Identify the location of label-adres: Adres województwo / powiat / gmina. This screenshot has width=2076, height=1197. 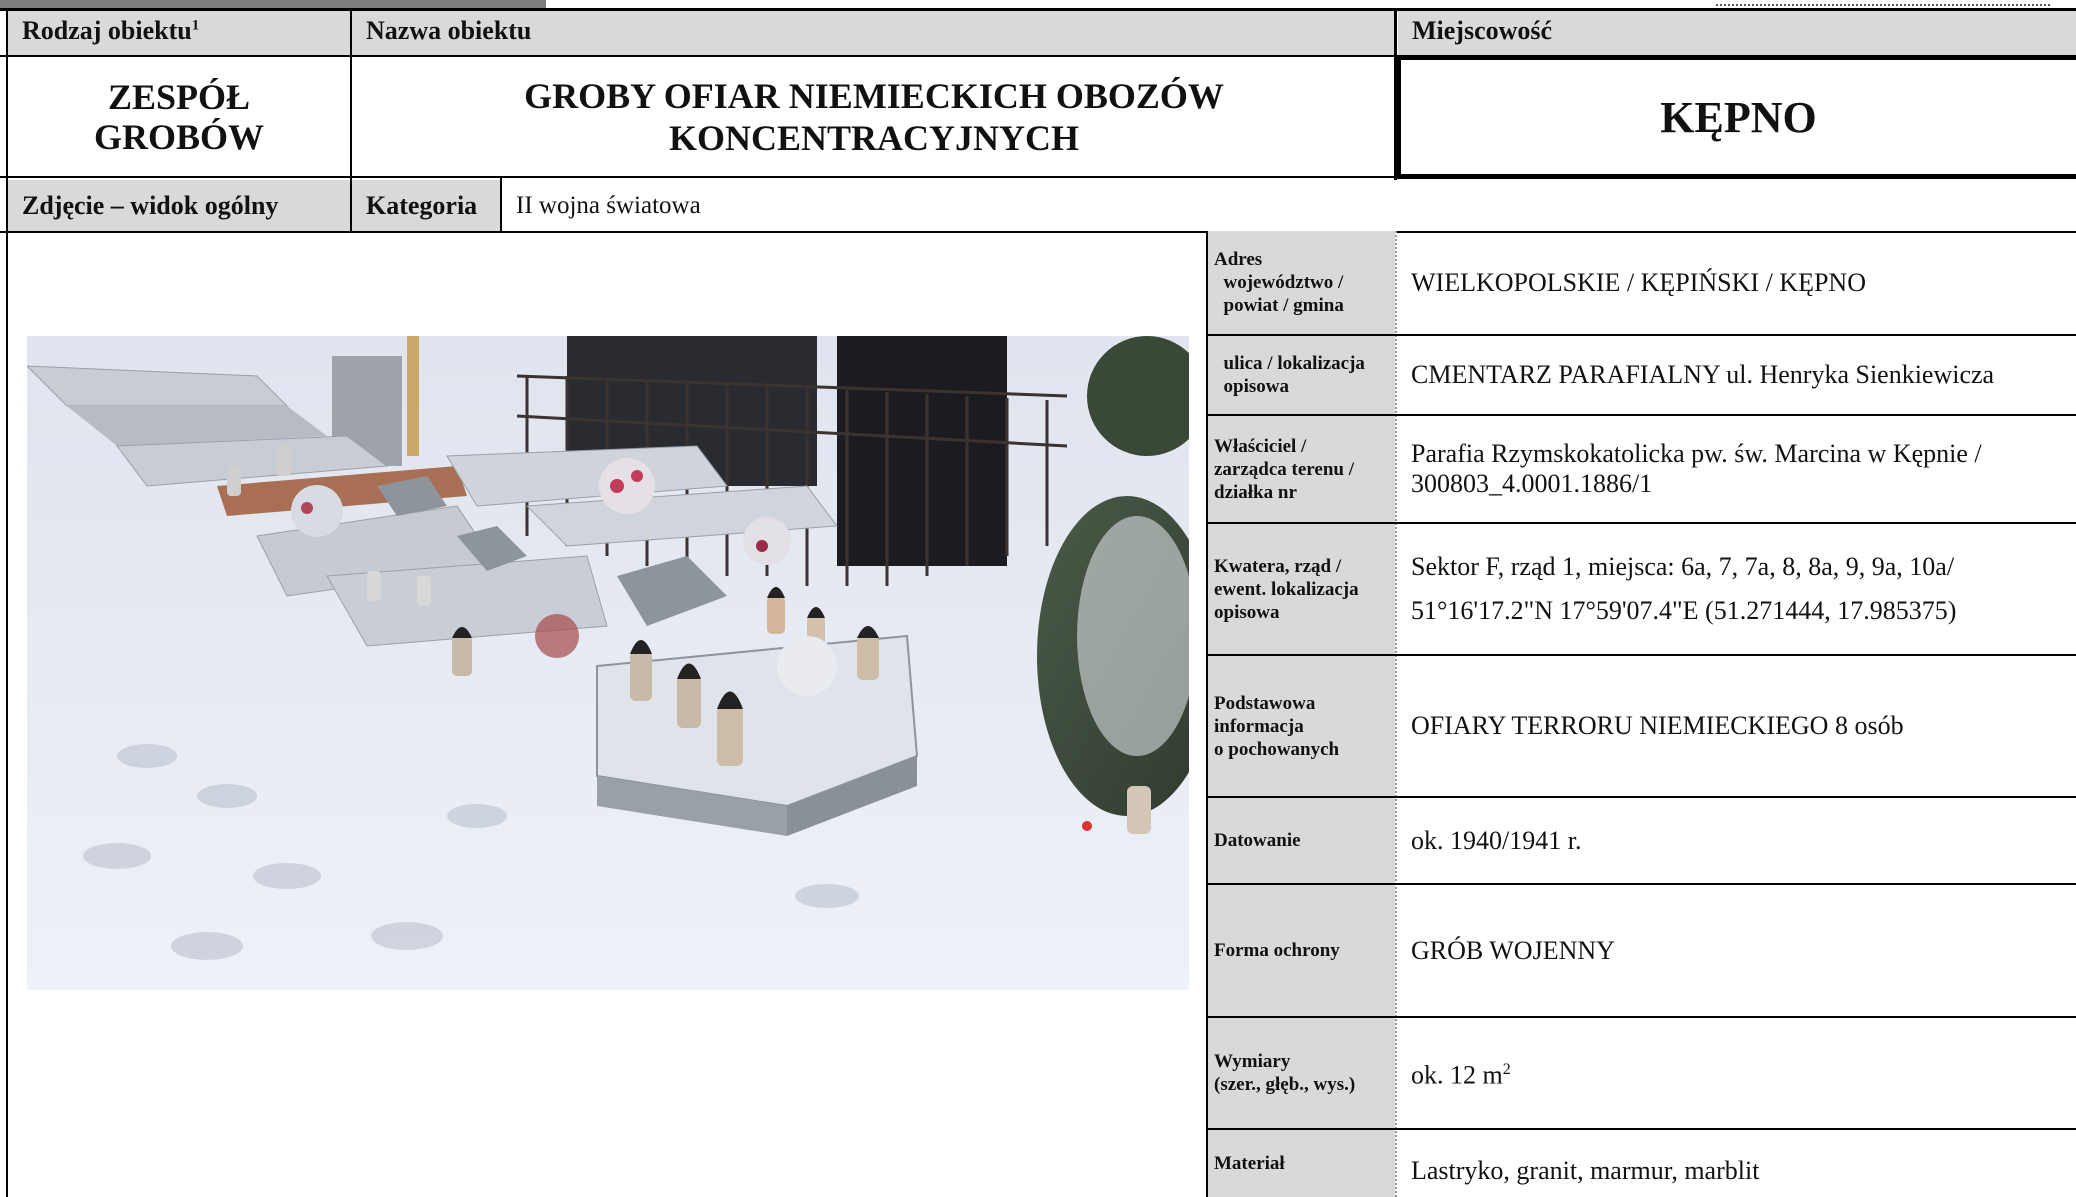
(1301, 282).